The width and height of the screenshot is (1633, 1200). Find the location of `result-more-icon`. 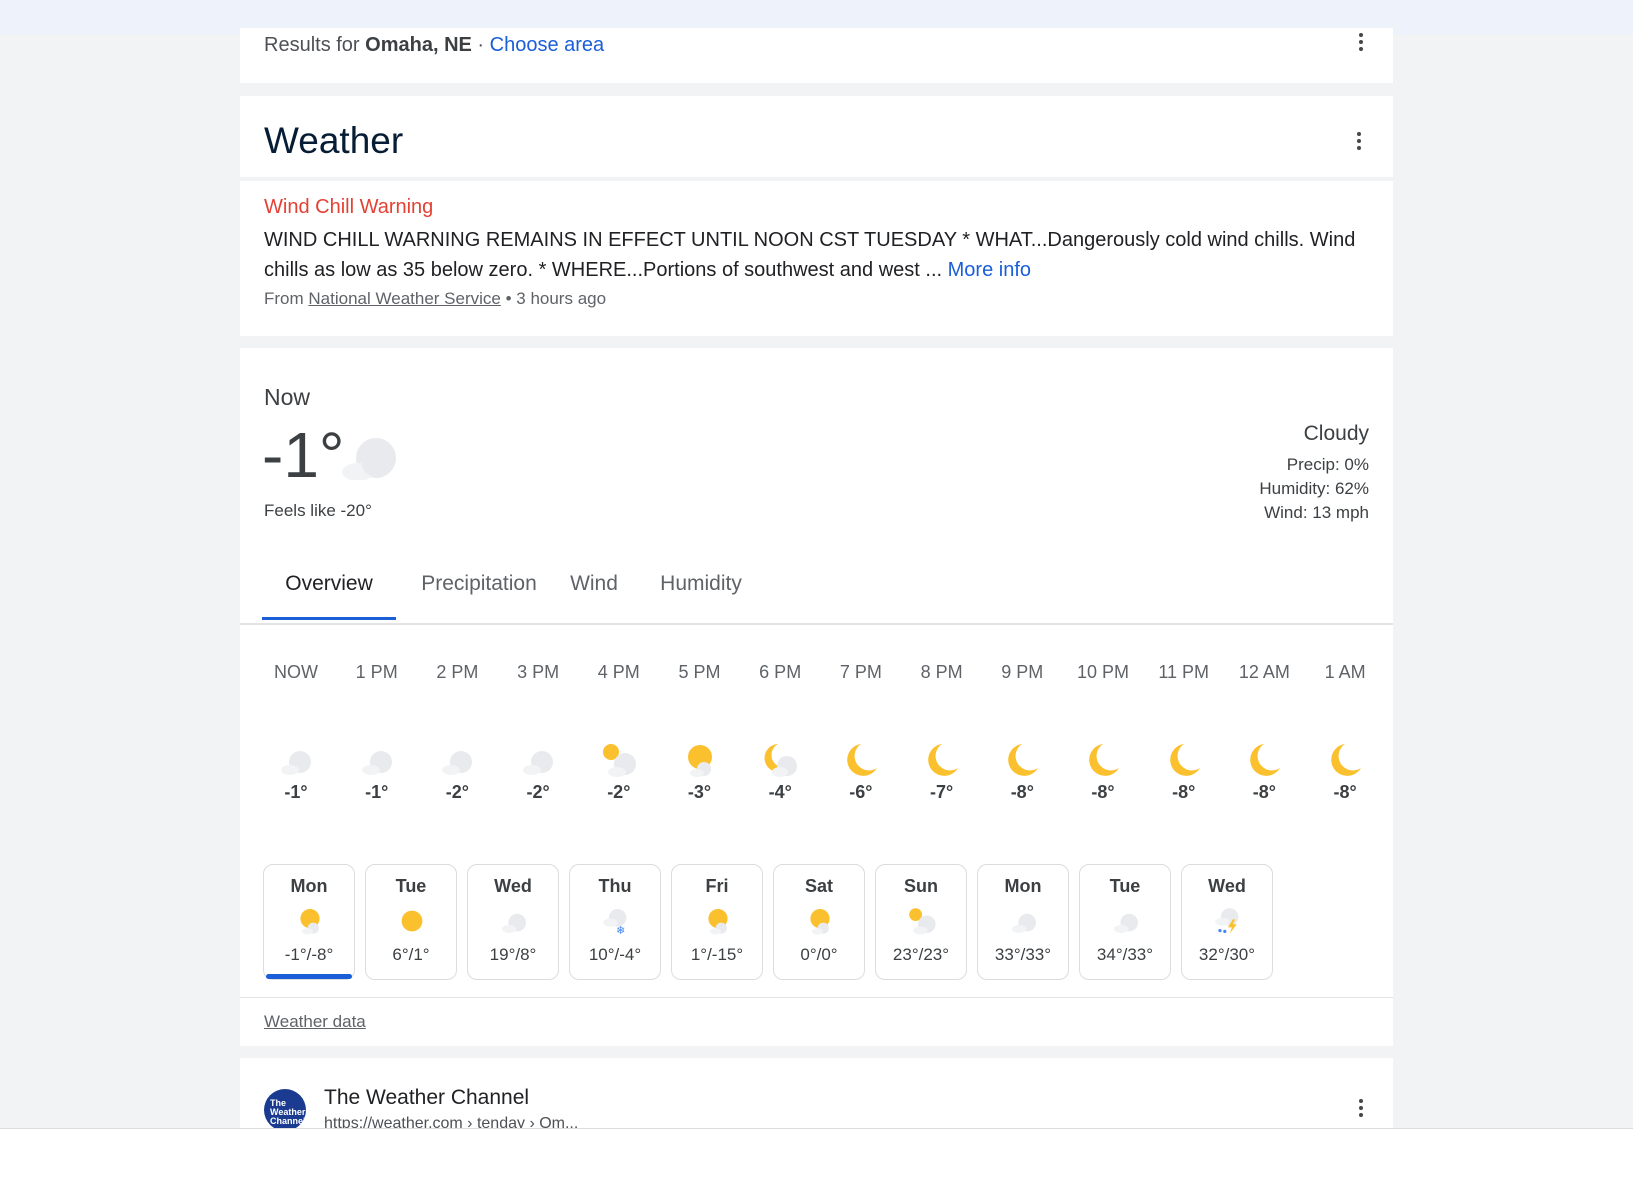

result-more-icon is located at coordinates (1361, 1108).